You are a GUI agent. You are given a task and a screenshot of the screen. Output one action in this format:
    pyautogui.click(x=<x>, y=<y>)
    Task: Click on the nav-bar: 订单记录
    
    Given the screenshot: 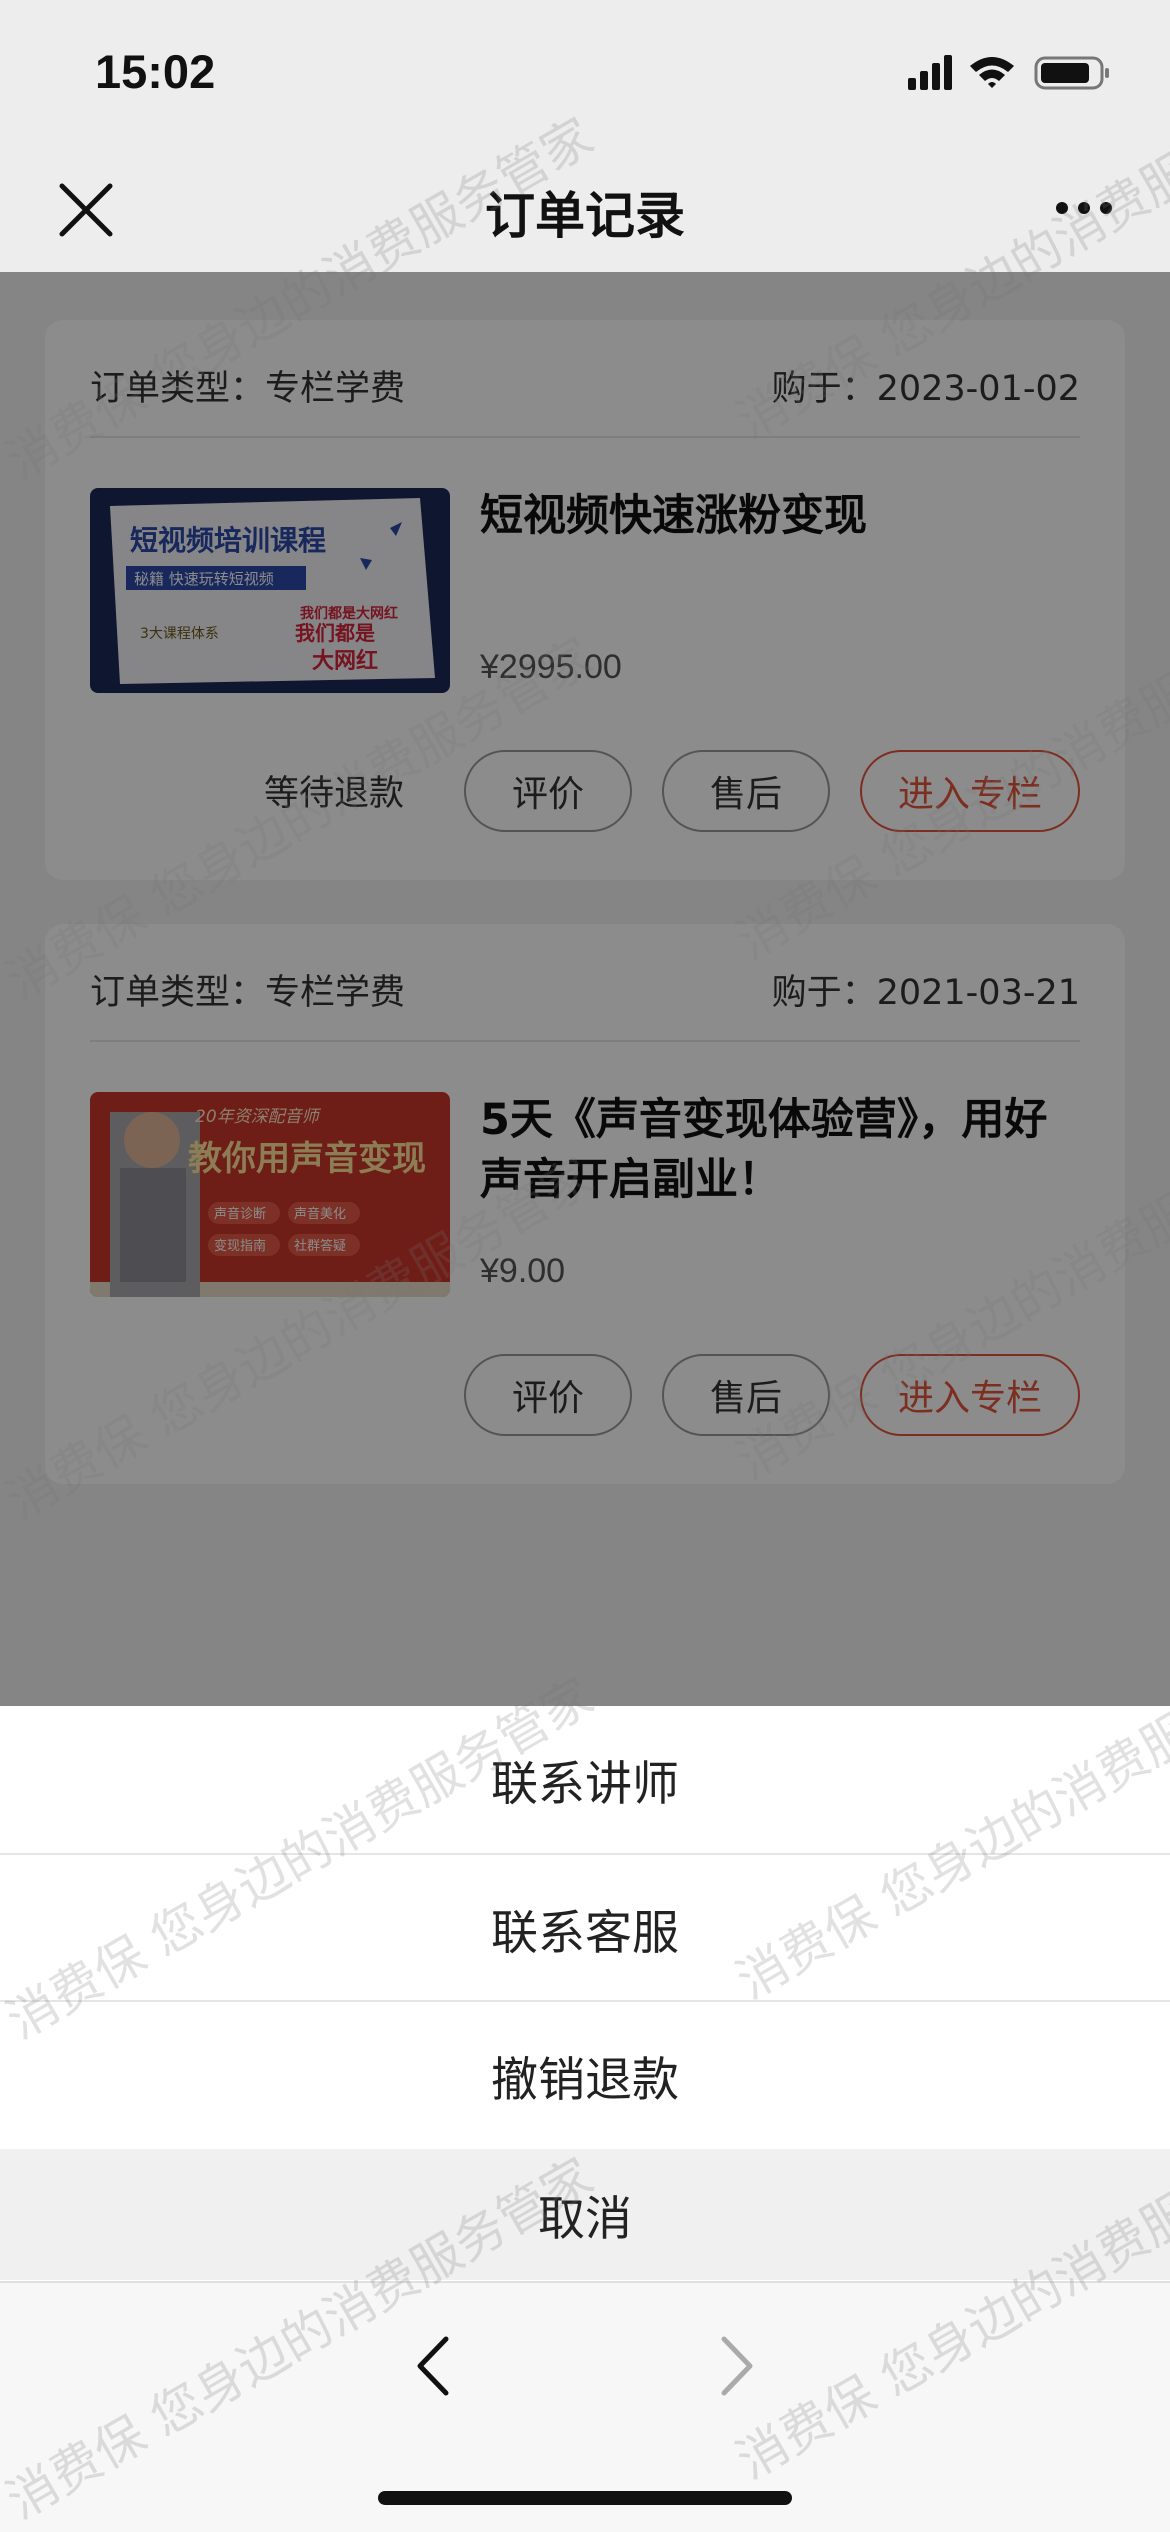 What is the action you would take?
    pyautogui.click(x=585, y=206)
    